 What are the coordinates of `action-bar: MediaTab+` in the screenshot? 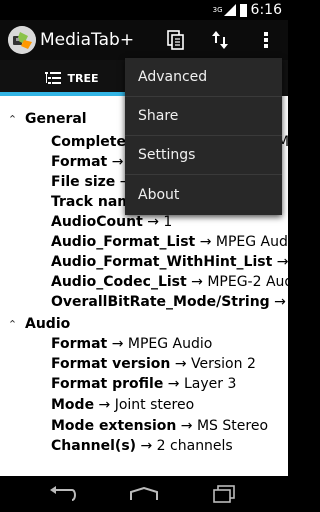 It's located at (144, 40).